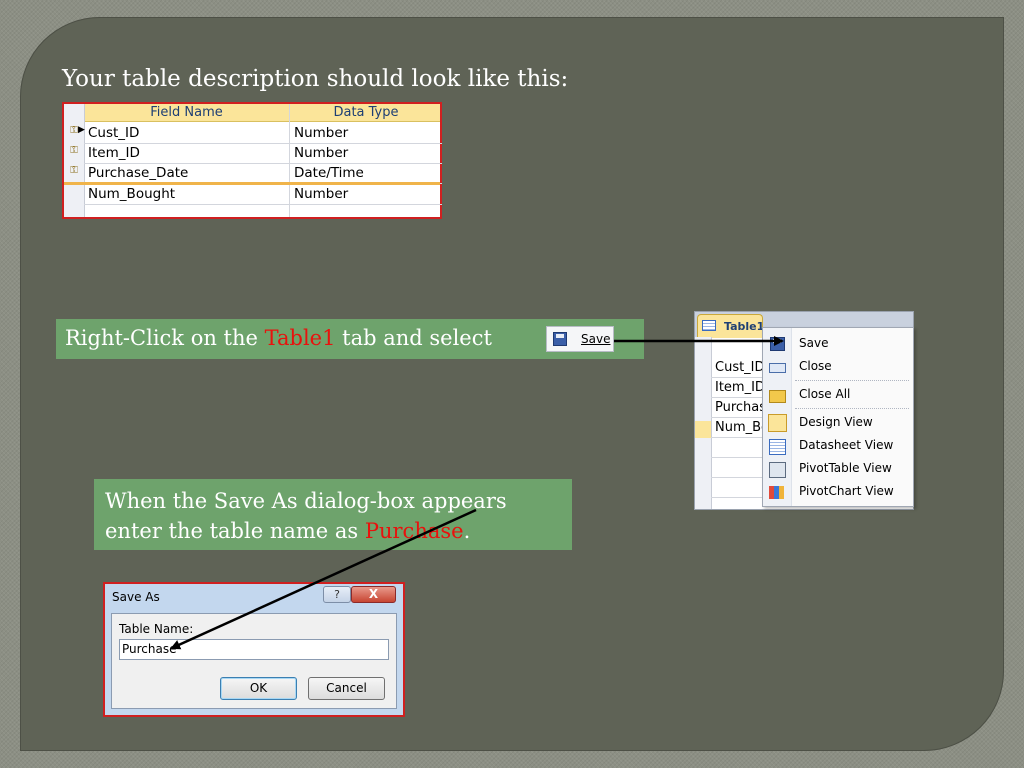 Image resolution: width=1024 pixels, height=768 pixels. What do you see at coordinates (414, 531) in the screenshot?
I see `purchase-highlight: Purchase` at bounding box center [414, 531].